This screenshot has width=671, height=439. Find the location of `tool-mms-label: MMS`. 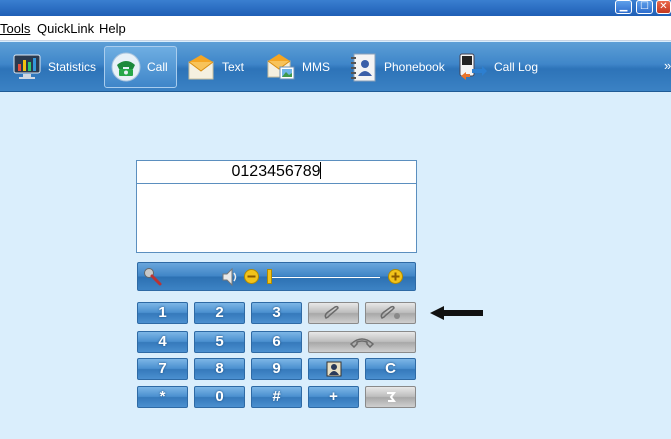

tool-mms-label: MMS is located at coordinates (316, 67).